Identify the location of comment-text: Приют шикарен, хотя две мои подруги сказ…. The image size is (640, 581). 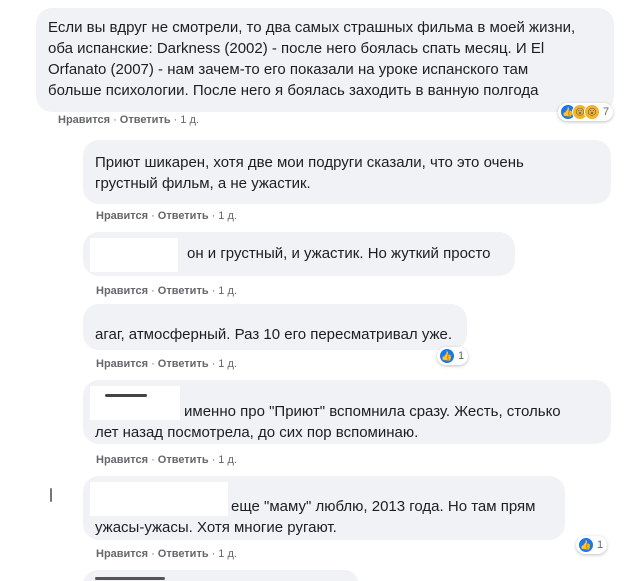
(309, 162).